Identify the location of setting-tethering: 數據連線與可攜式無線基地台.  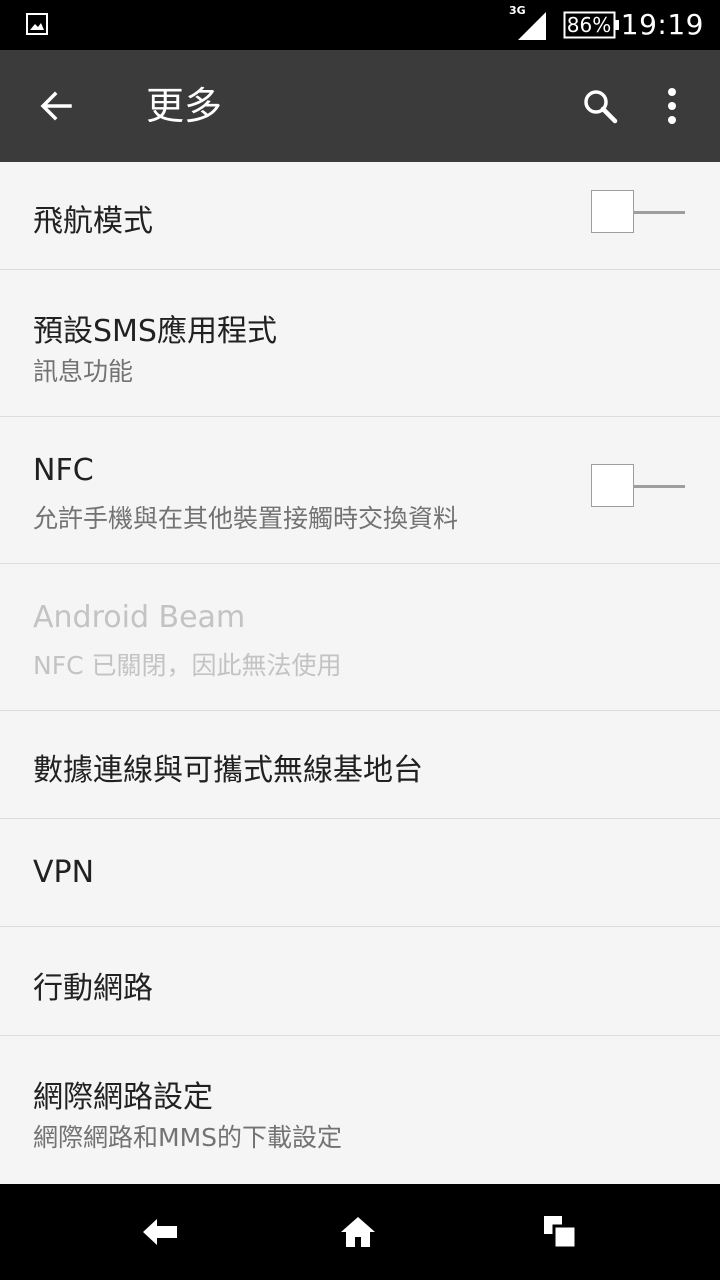
(360, 765).